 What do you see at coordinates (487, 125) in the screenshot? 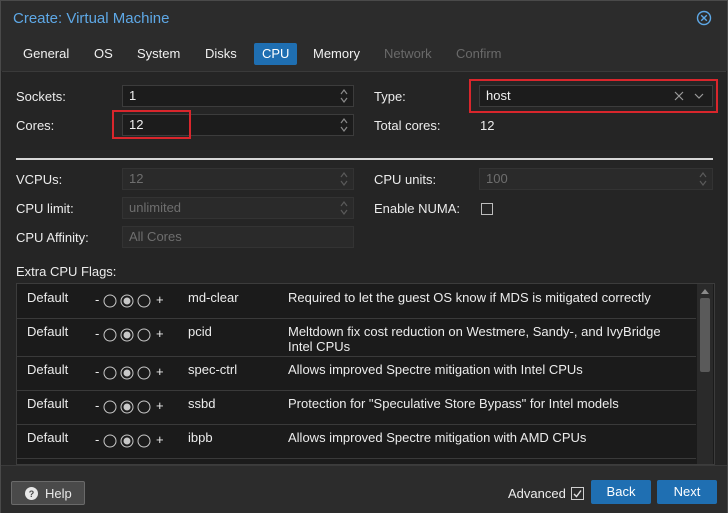
I see `total-cores-value: 12` at bounding box center [487, 125].